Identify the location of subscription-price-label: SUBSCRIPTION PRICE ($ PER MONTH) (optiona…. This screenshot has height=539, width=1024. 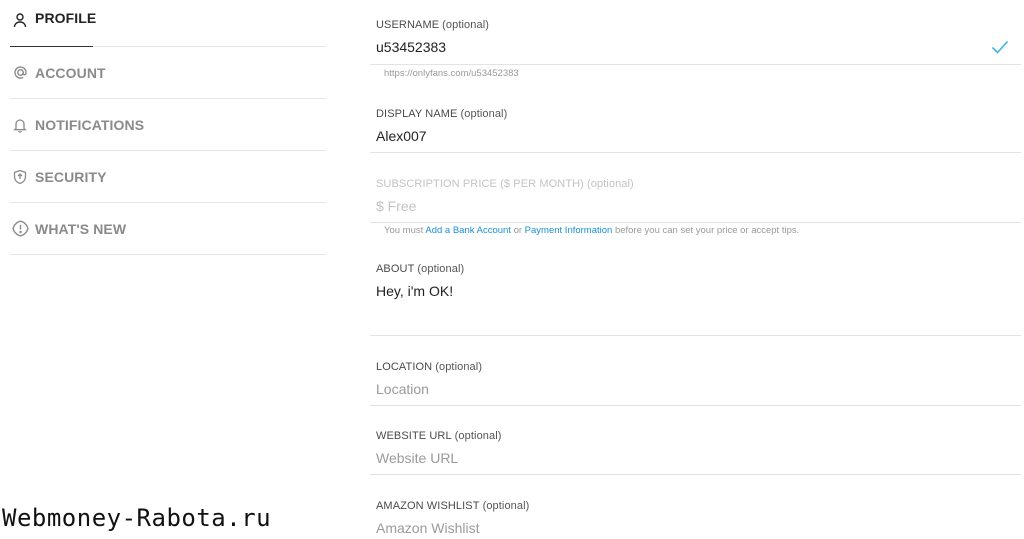
(505, 184).